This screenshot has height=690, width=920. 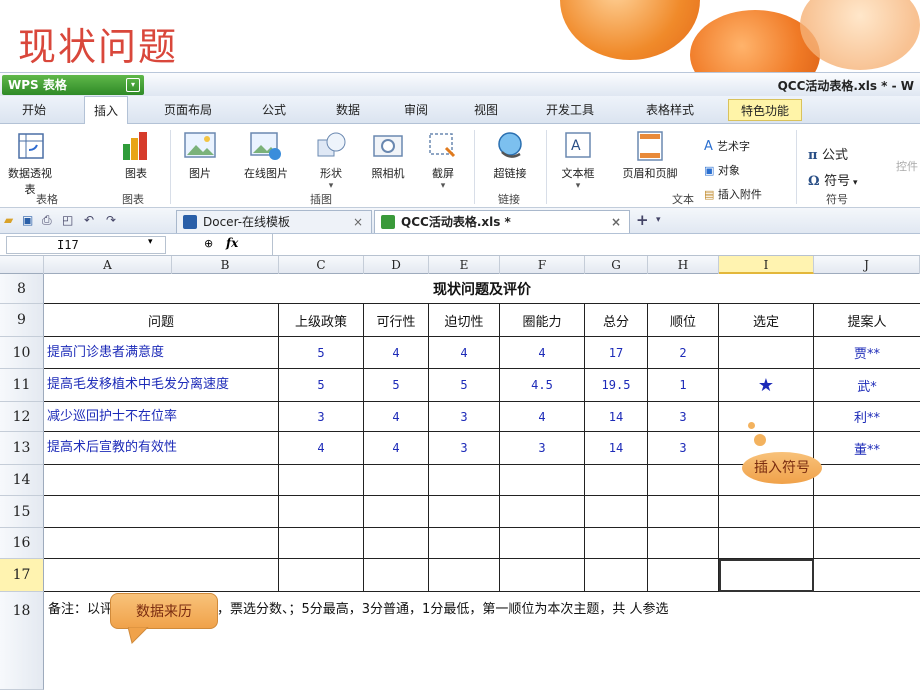 What do you see at coordinates (510, 155) in the screenshot?
I see `hyperlink-button: 超链接` at bounding box center [510, 155].